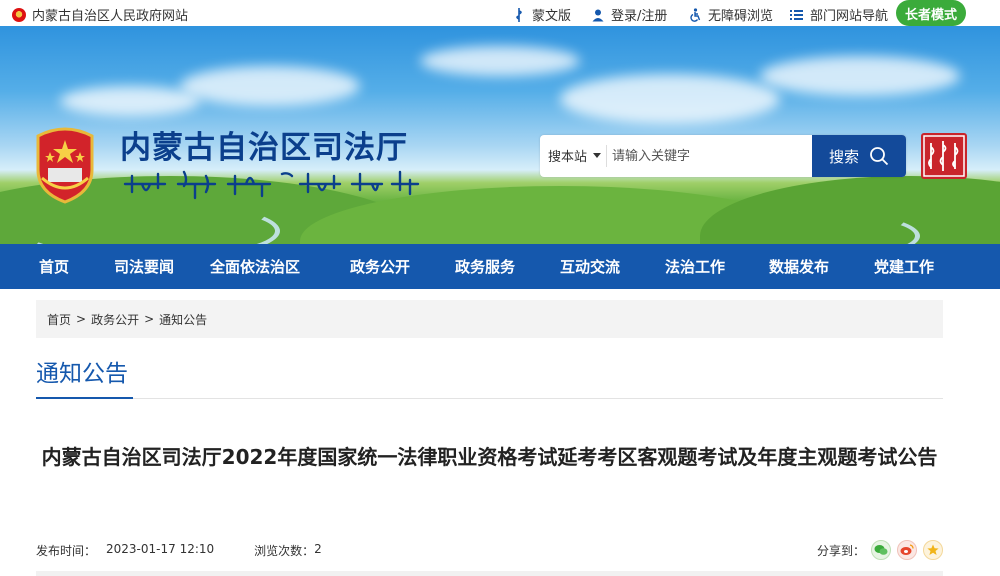 Image resolution: width=1000 pixels, height=576 pixels. What do you see at coordinates (841, 550) in the screenshot?
I see `share-label: 分享到：` at bounding box center [841, 550].